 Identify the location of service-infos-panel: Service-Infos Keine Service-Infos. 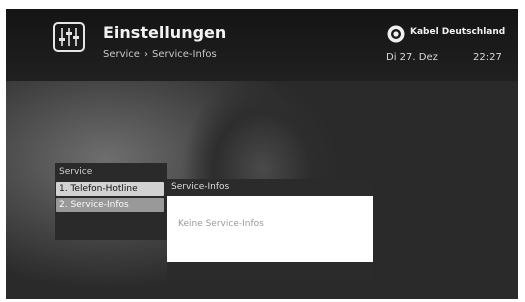
(270, 229).